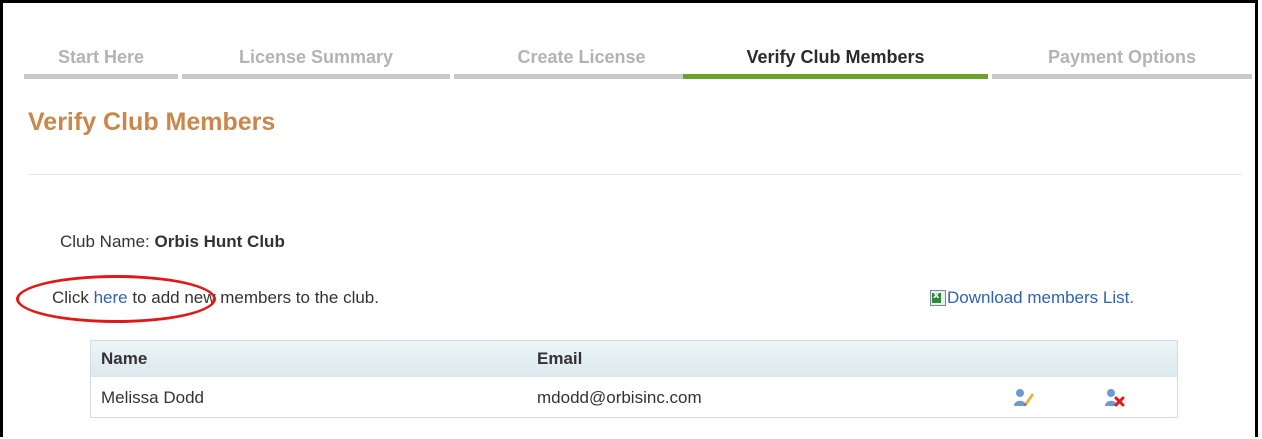  I want to click on club-name-value: Orbis Hunt Club, so click(219, 241).